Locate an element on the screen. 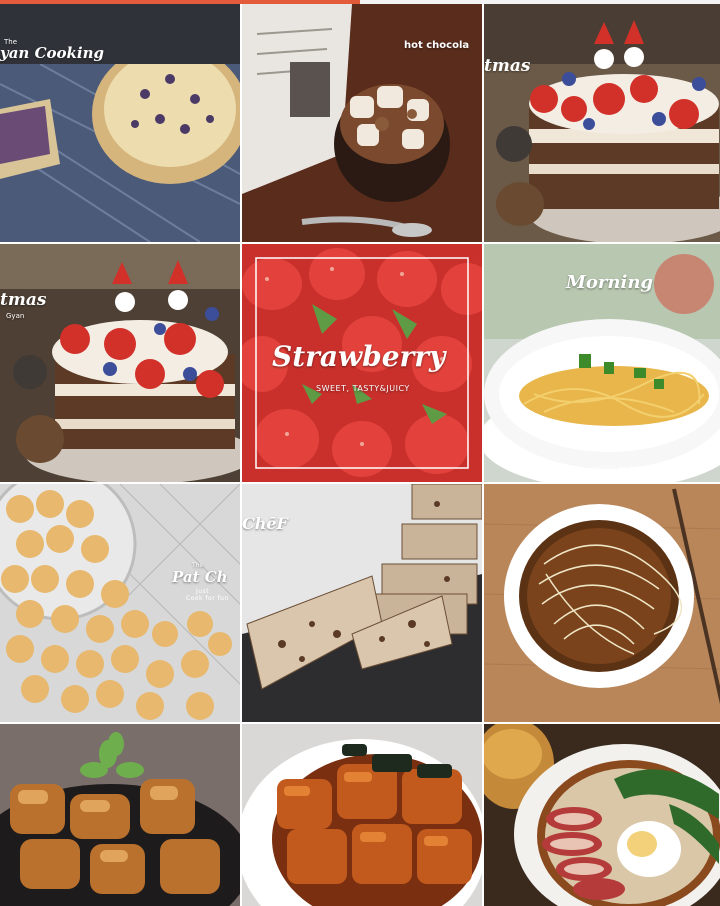  photo-tile-christmas-cake-2: tmas Gyan is located at coordinates (120, 363).